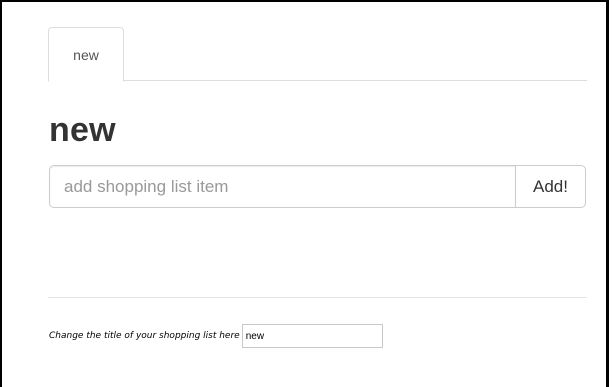 This screenshot has height=387, width=612. What do you see at coordinates (317, 297) in the screenshot?
I see `divider` at bounding box center [317, 297].